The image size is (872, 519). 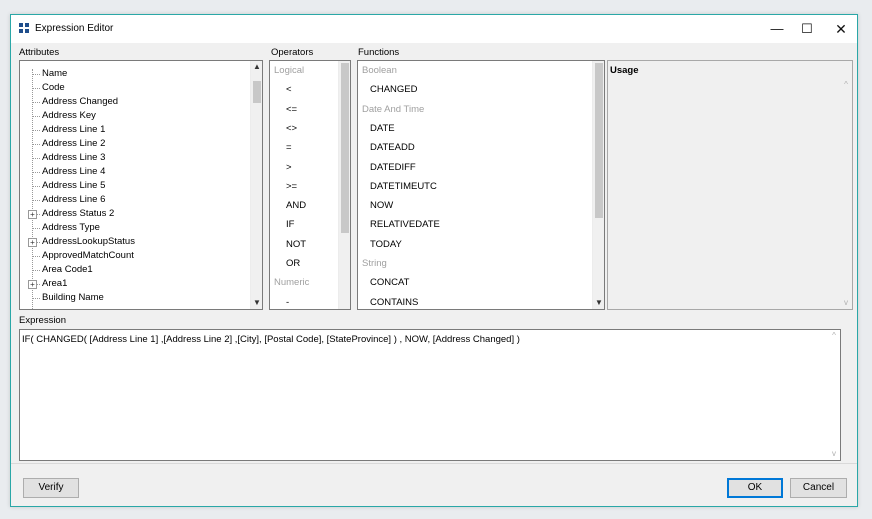 What do you see at coordinates (292, 283) in the screenshot?
I see `category-header: Numeric` at bounding box center [292, 283].